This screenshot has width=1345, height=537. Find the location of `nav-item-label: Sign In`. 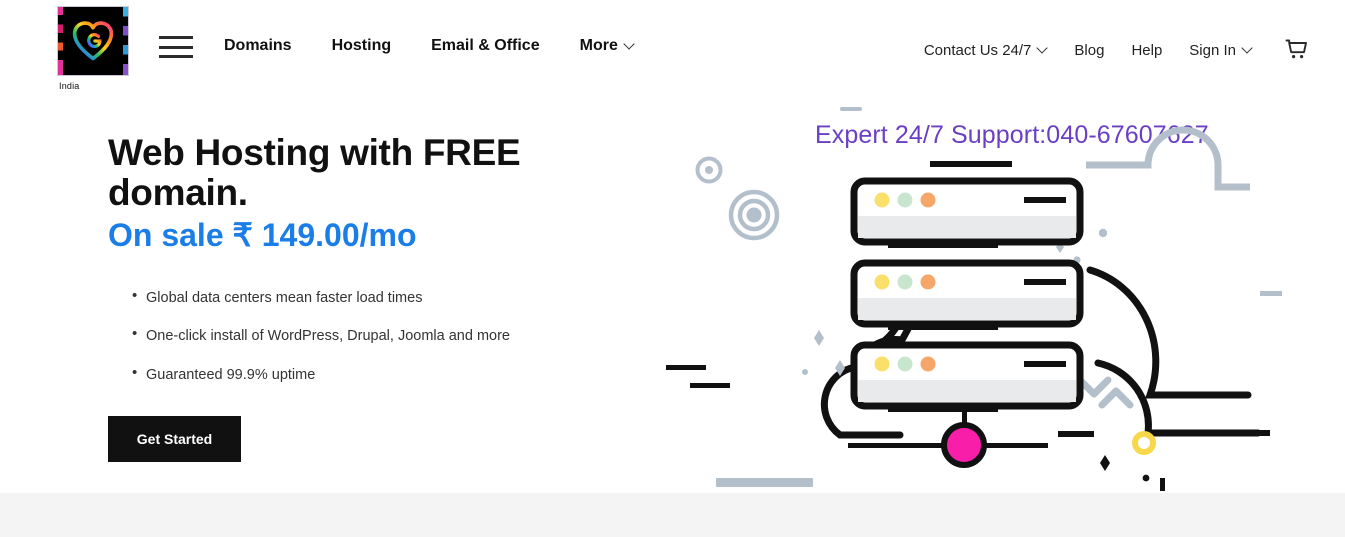

nav-item-label: Sign In is located at coordinates (1212, 50).